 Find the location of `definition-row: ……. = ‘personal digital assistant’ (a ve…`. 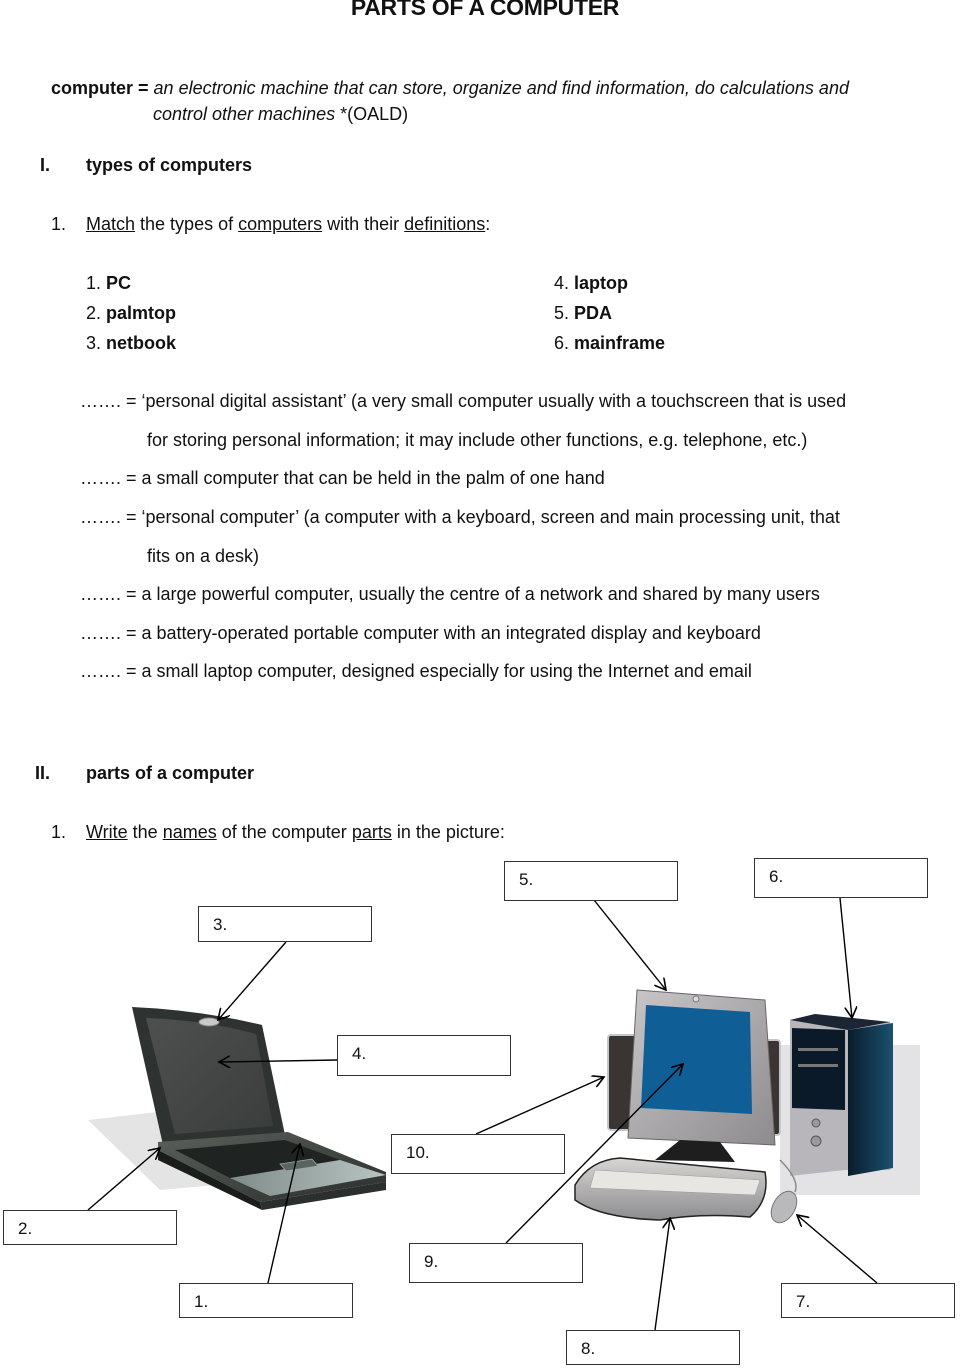

definition-row: ……. = ‘personal digital assistant’ (a ve… is located at coordinates (463, 401).